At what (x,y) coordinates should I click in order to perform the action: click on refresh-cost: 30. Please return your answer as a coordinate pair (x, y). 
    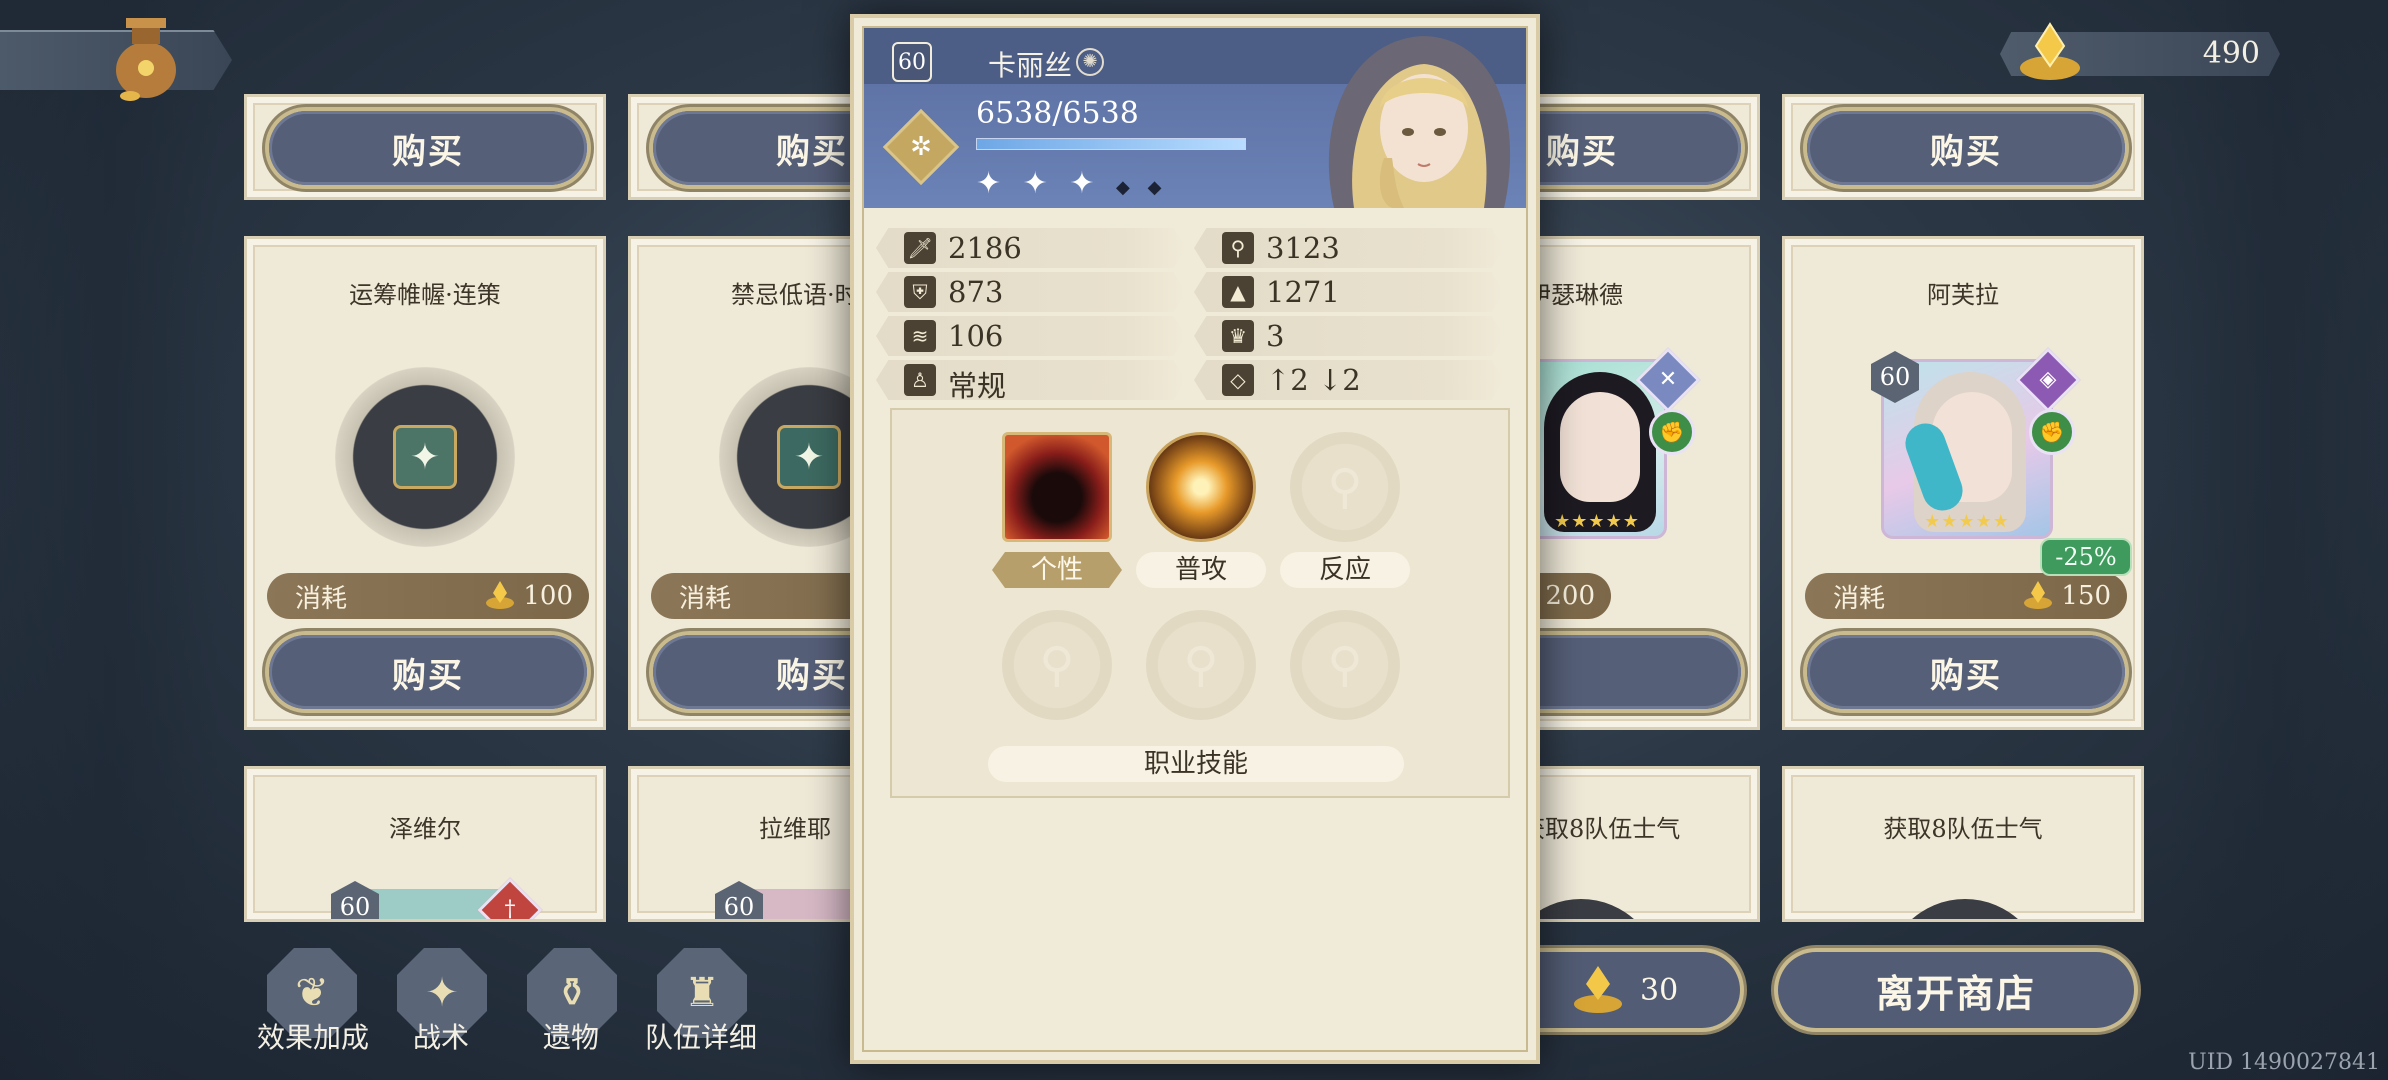
    Looking at the image, I should click on (1659, 990).